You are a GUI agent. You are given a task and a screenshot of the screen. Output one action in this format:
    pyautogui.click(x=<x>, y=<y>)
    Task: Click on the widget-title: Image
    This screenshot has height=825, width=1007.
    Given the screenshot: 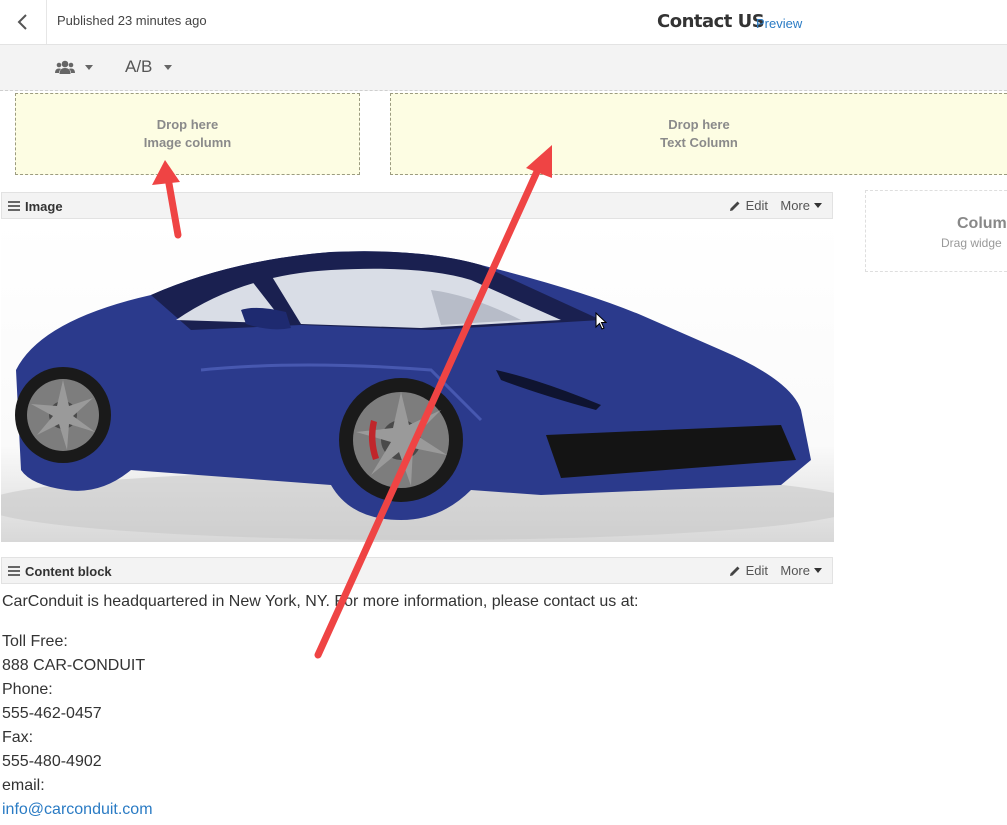 What is the action you would take?
    pyautogui.click(x=44, y=206)
    